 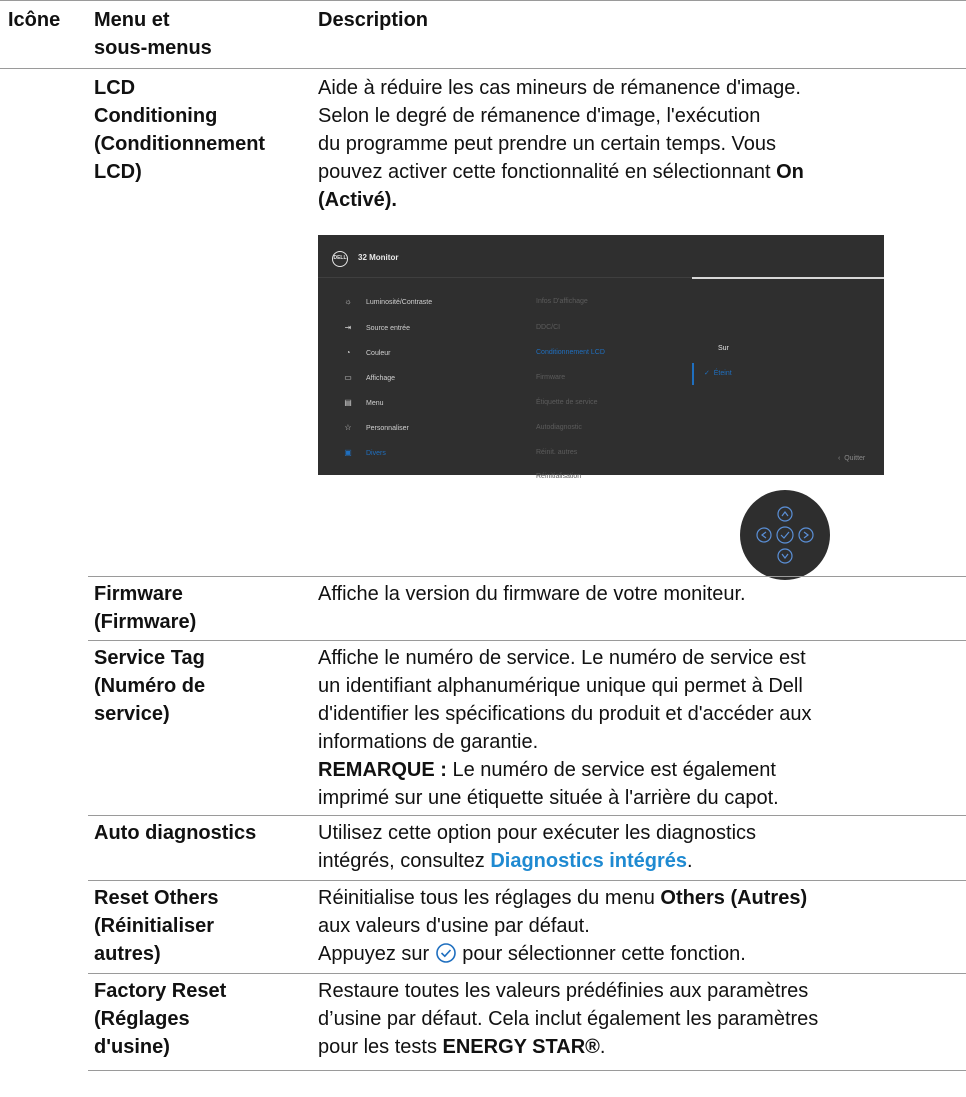 I want to click on menu-line: LCD, so click(x=115, y=88).